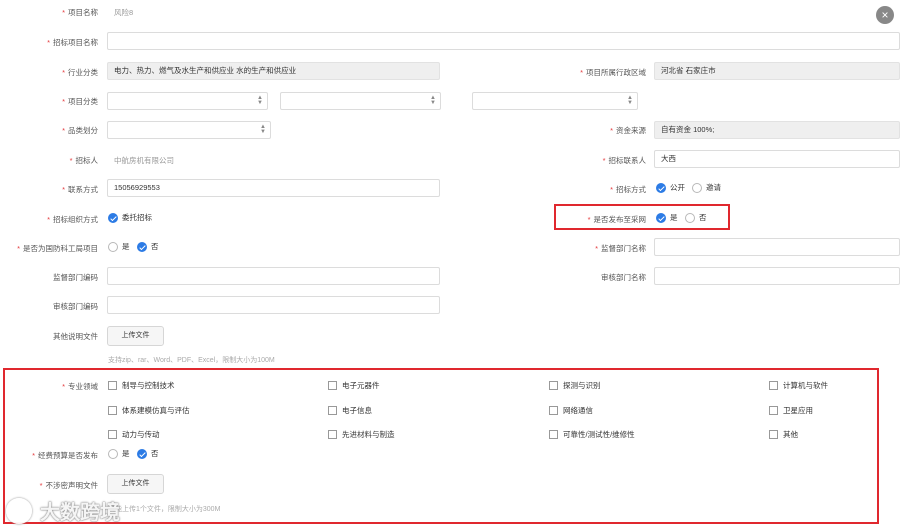 This screenshot has height=527, width=900. Describe the element at coordinates (503, 41) in the screenshot. I see `tender-name-input` at that location.